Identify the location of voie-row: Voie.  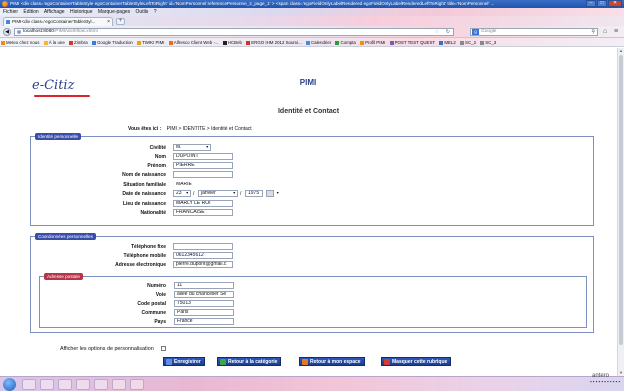
(103, 295).